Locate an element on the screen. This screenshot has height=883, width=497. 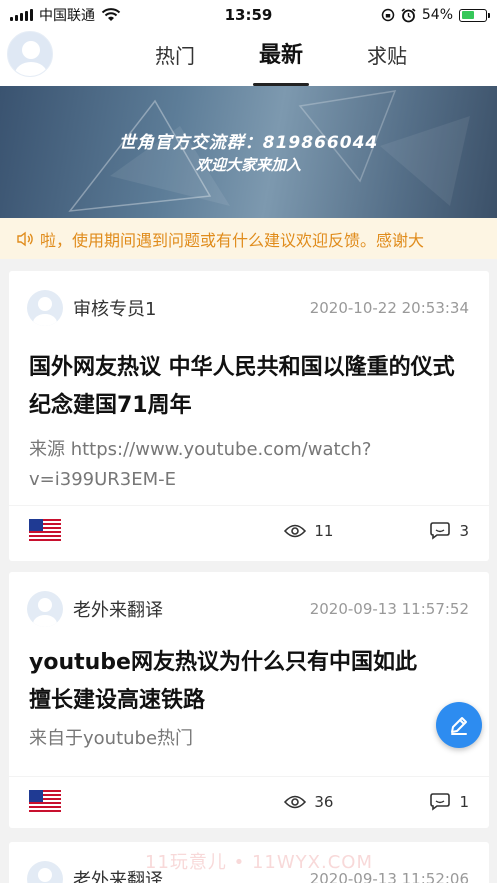
tab-request: 求贴 is located at coordinates (387, 58).